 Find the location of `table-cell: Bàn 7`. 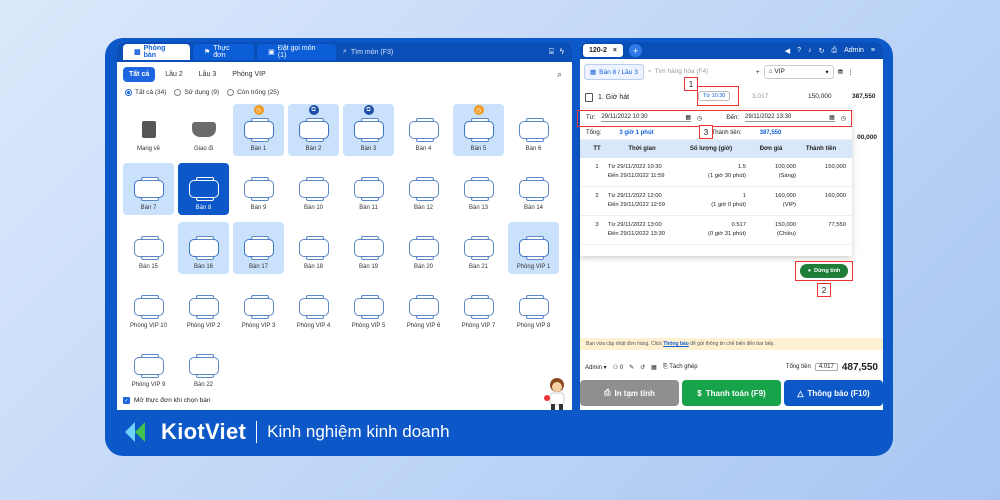

table-cell: Bàn 7 is located at coordinates (148, 189).